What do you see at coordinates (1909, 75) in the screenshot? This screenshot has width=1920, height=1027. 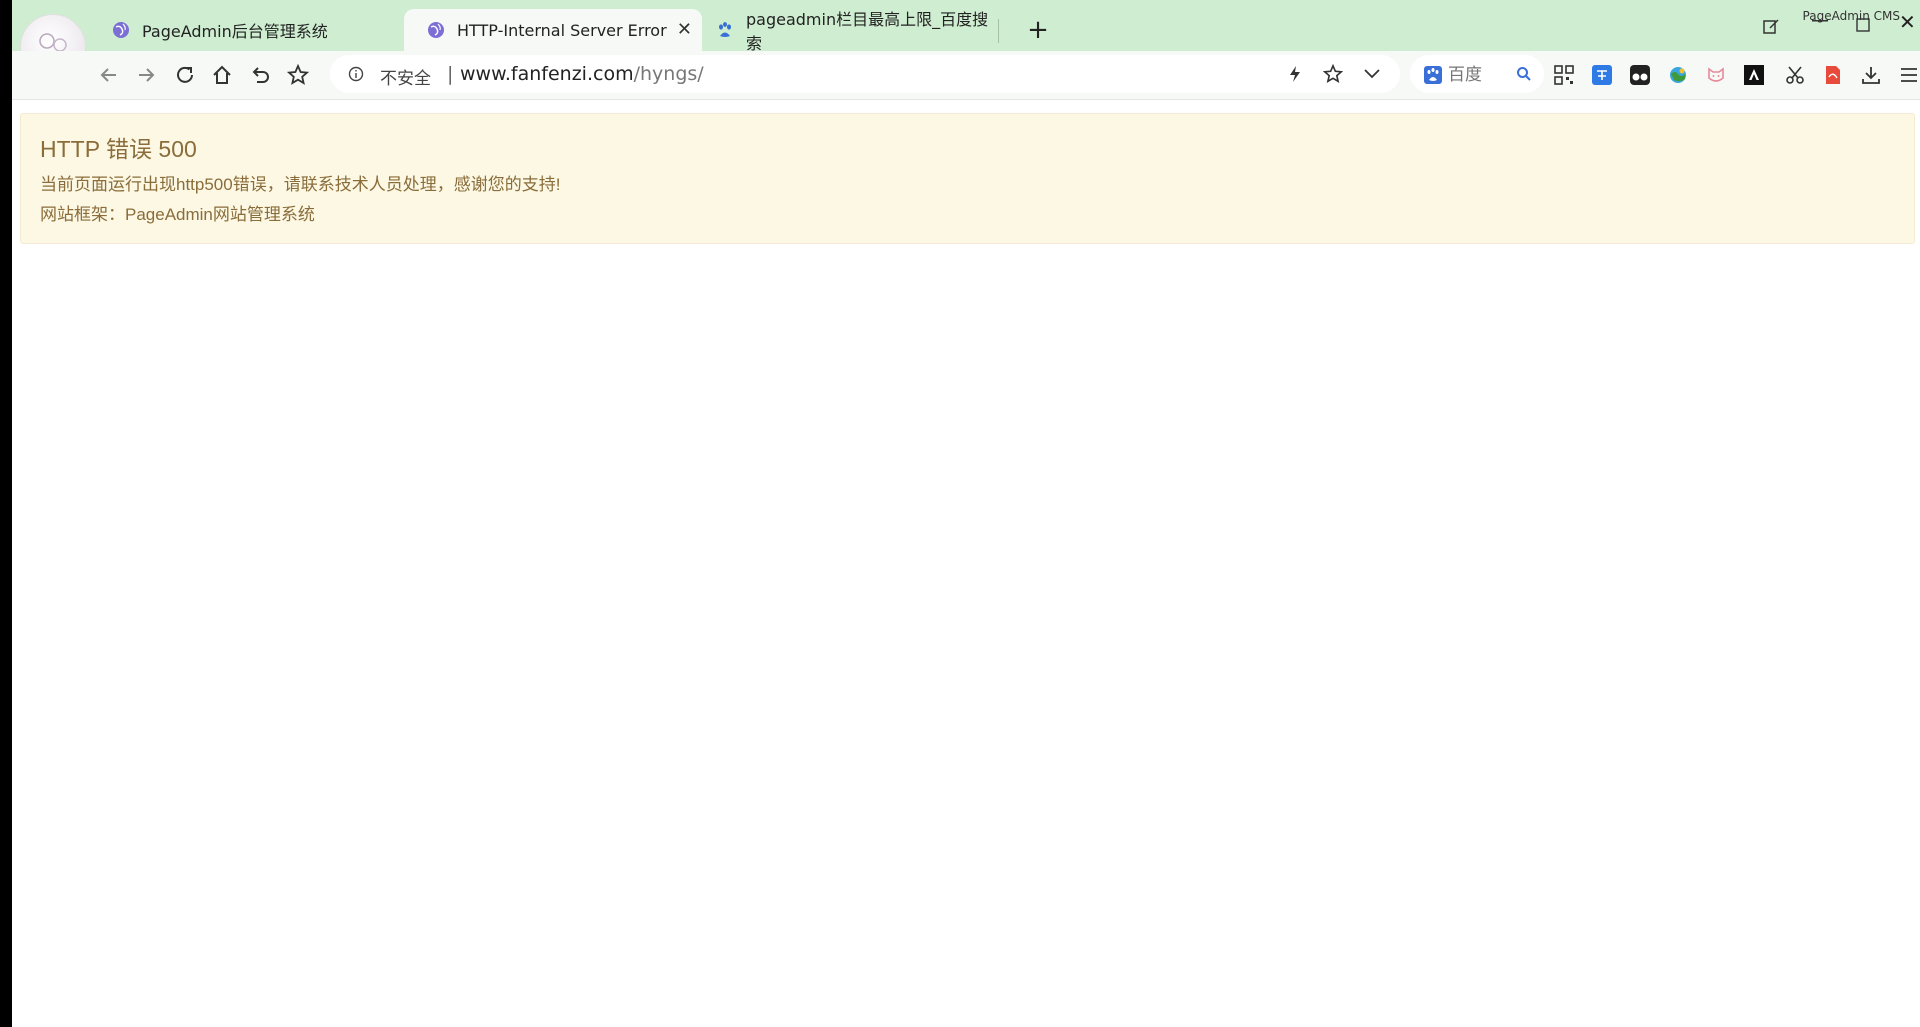 I see `menu-icon` at bounding box center [1909, 75].